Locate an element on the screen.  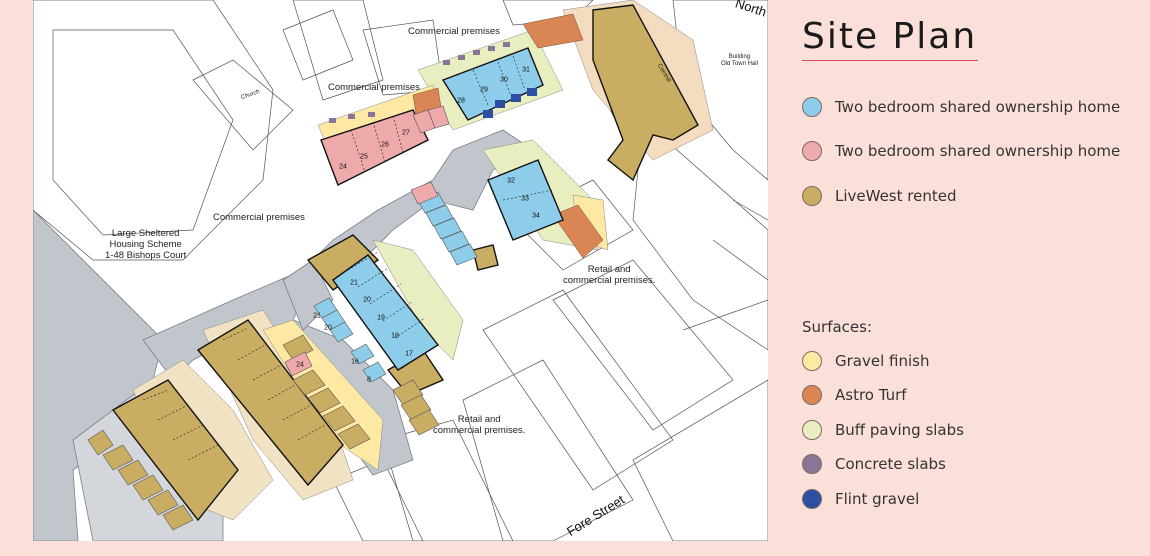
commercial-premises-label-left: Commercial premises is located at coordinates (259, 217).